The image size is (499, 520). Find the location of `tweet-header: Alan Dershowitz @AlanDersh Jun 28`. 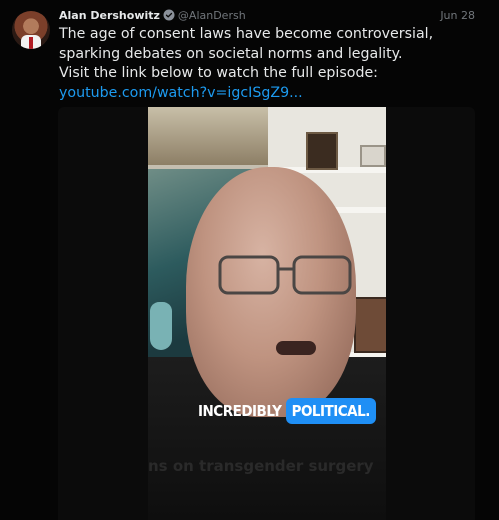

tweet-header: Alan Dershowitz @AlanDersh Jun 28 is located at coordinates (267, 16).